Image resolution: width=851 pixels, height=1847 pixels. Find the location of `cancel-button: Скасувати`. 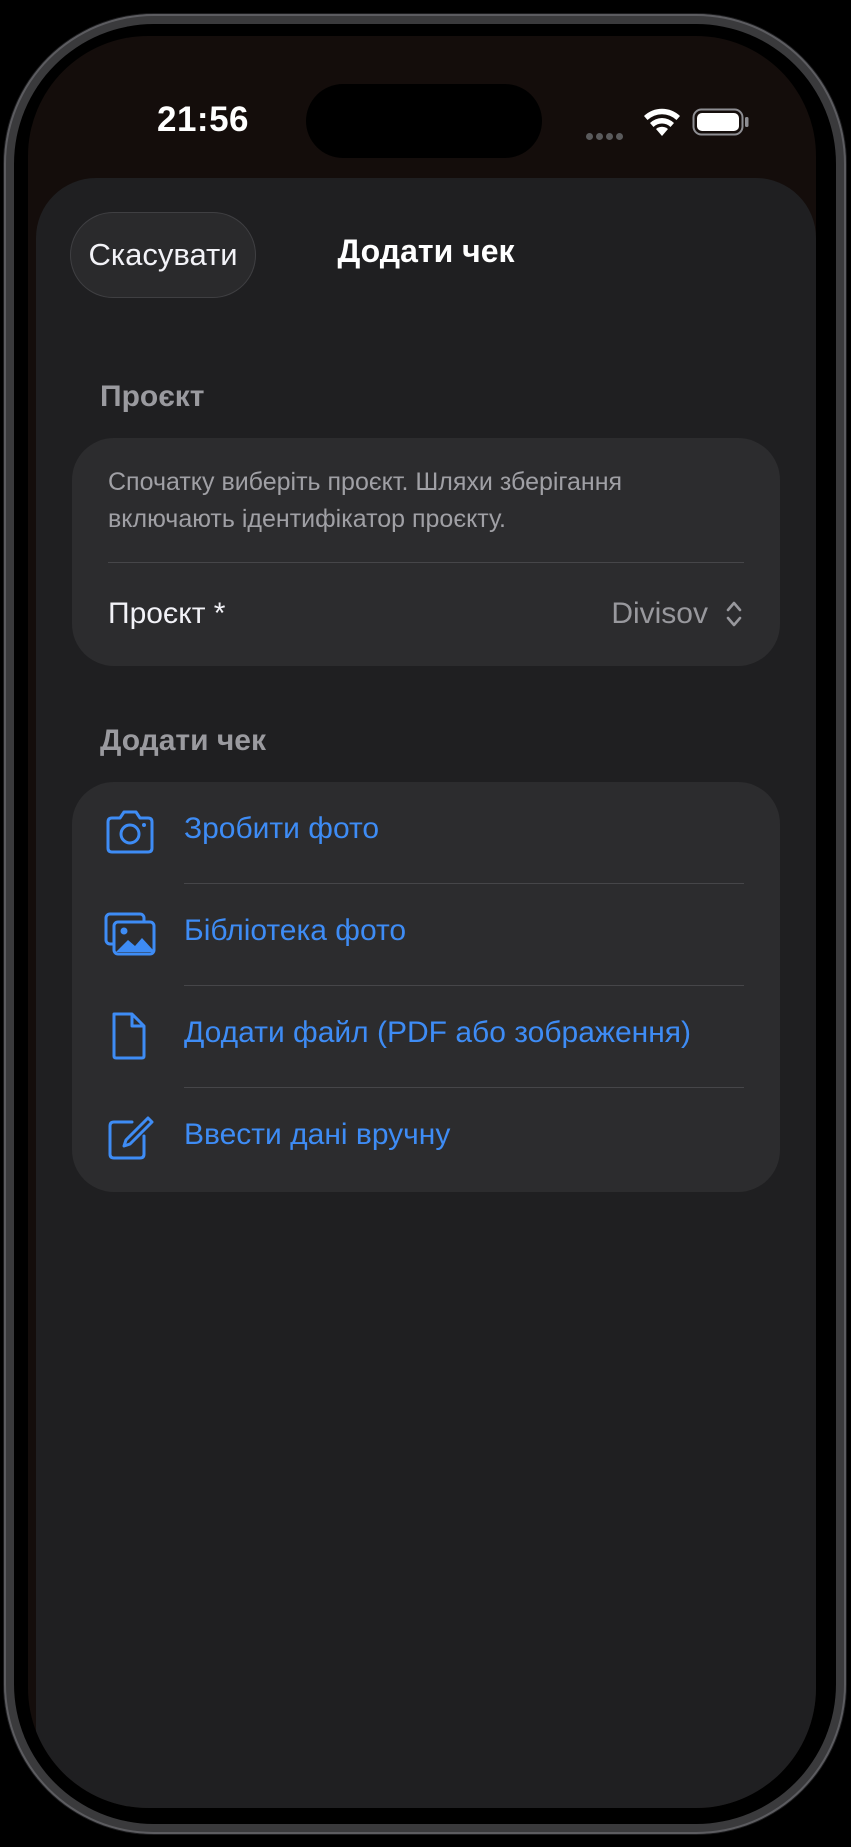

cancel-button: Скасувати is located at coordinates (163, 255).